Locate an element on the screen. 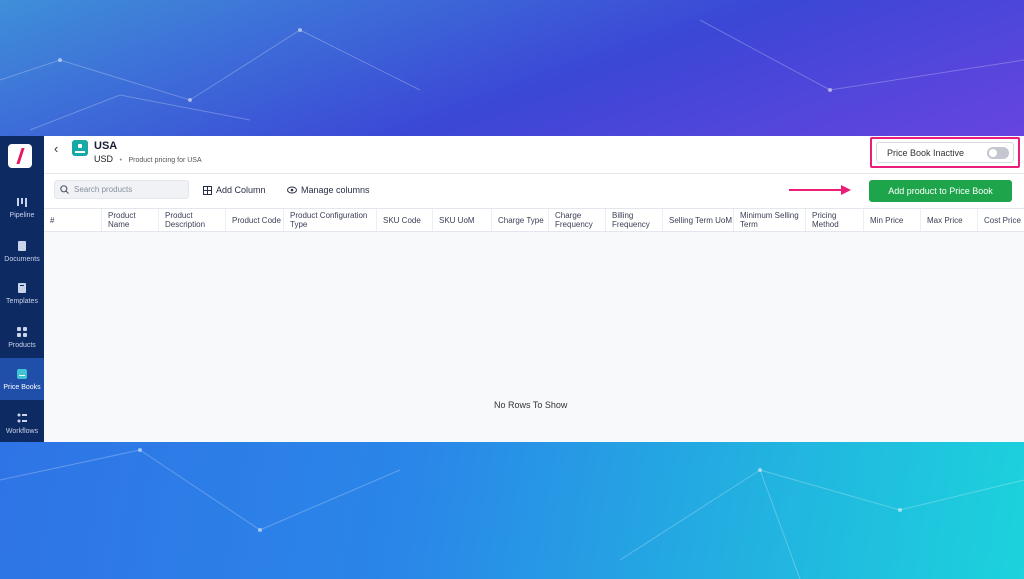 The height and width of the screenshot is (579, 1024). column-header: # is located at coordinates (72, 220).